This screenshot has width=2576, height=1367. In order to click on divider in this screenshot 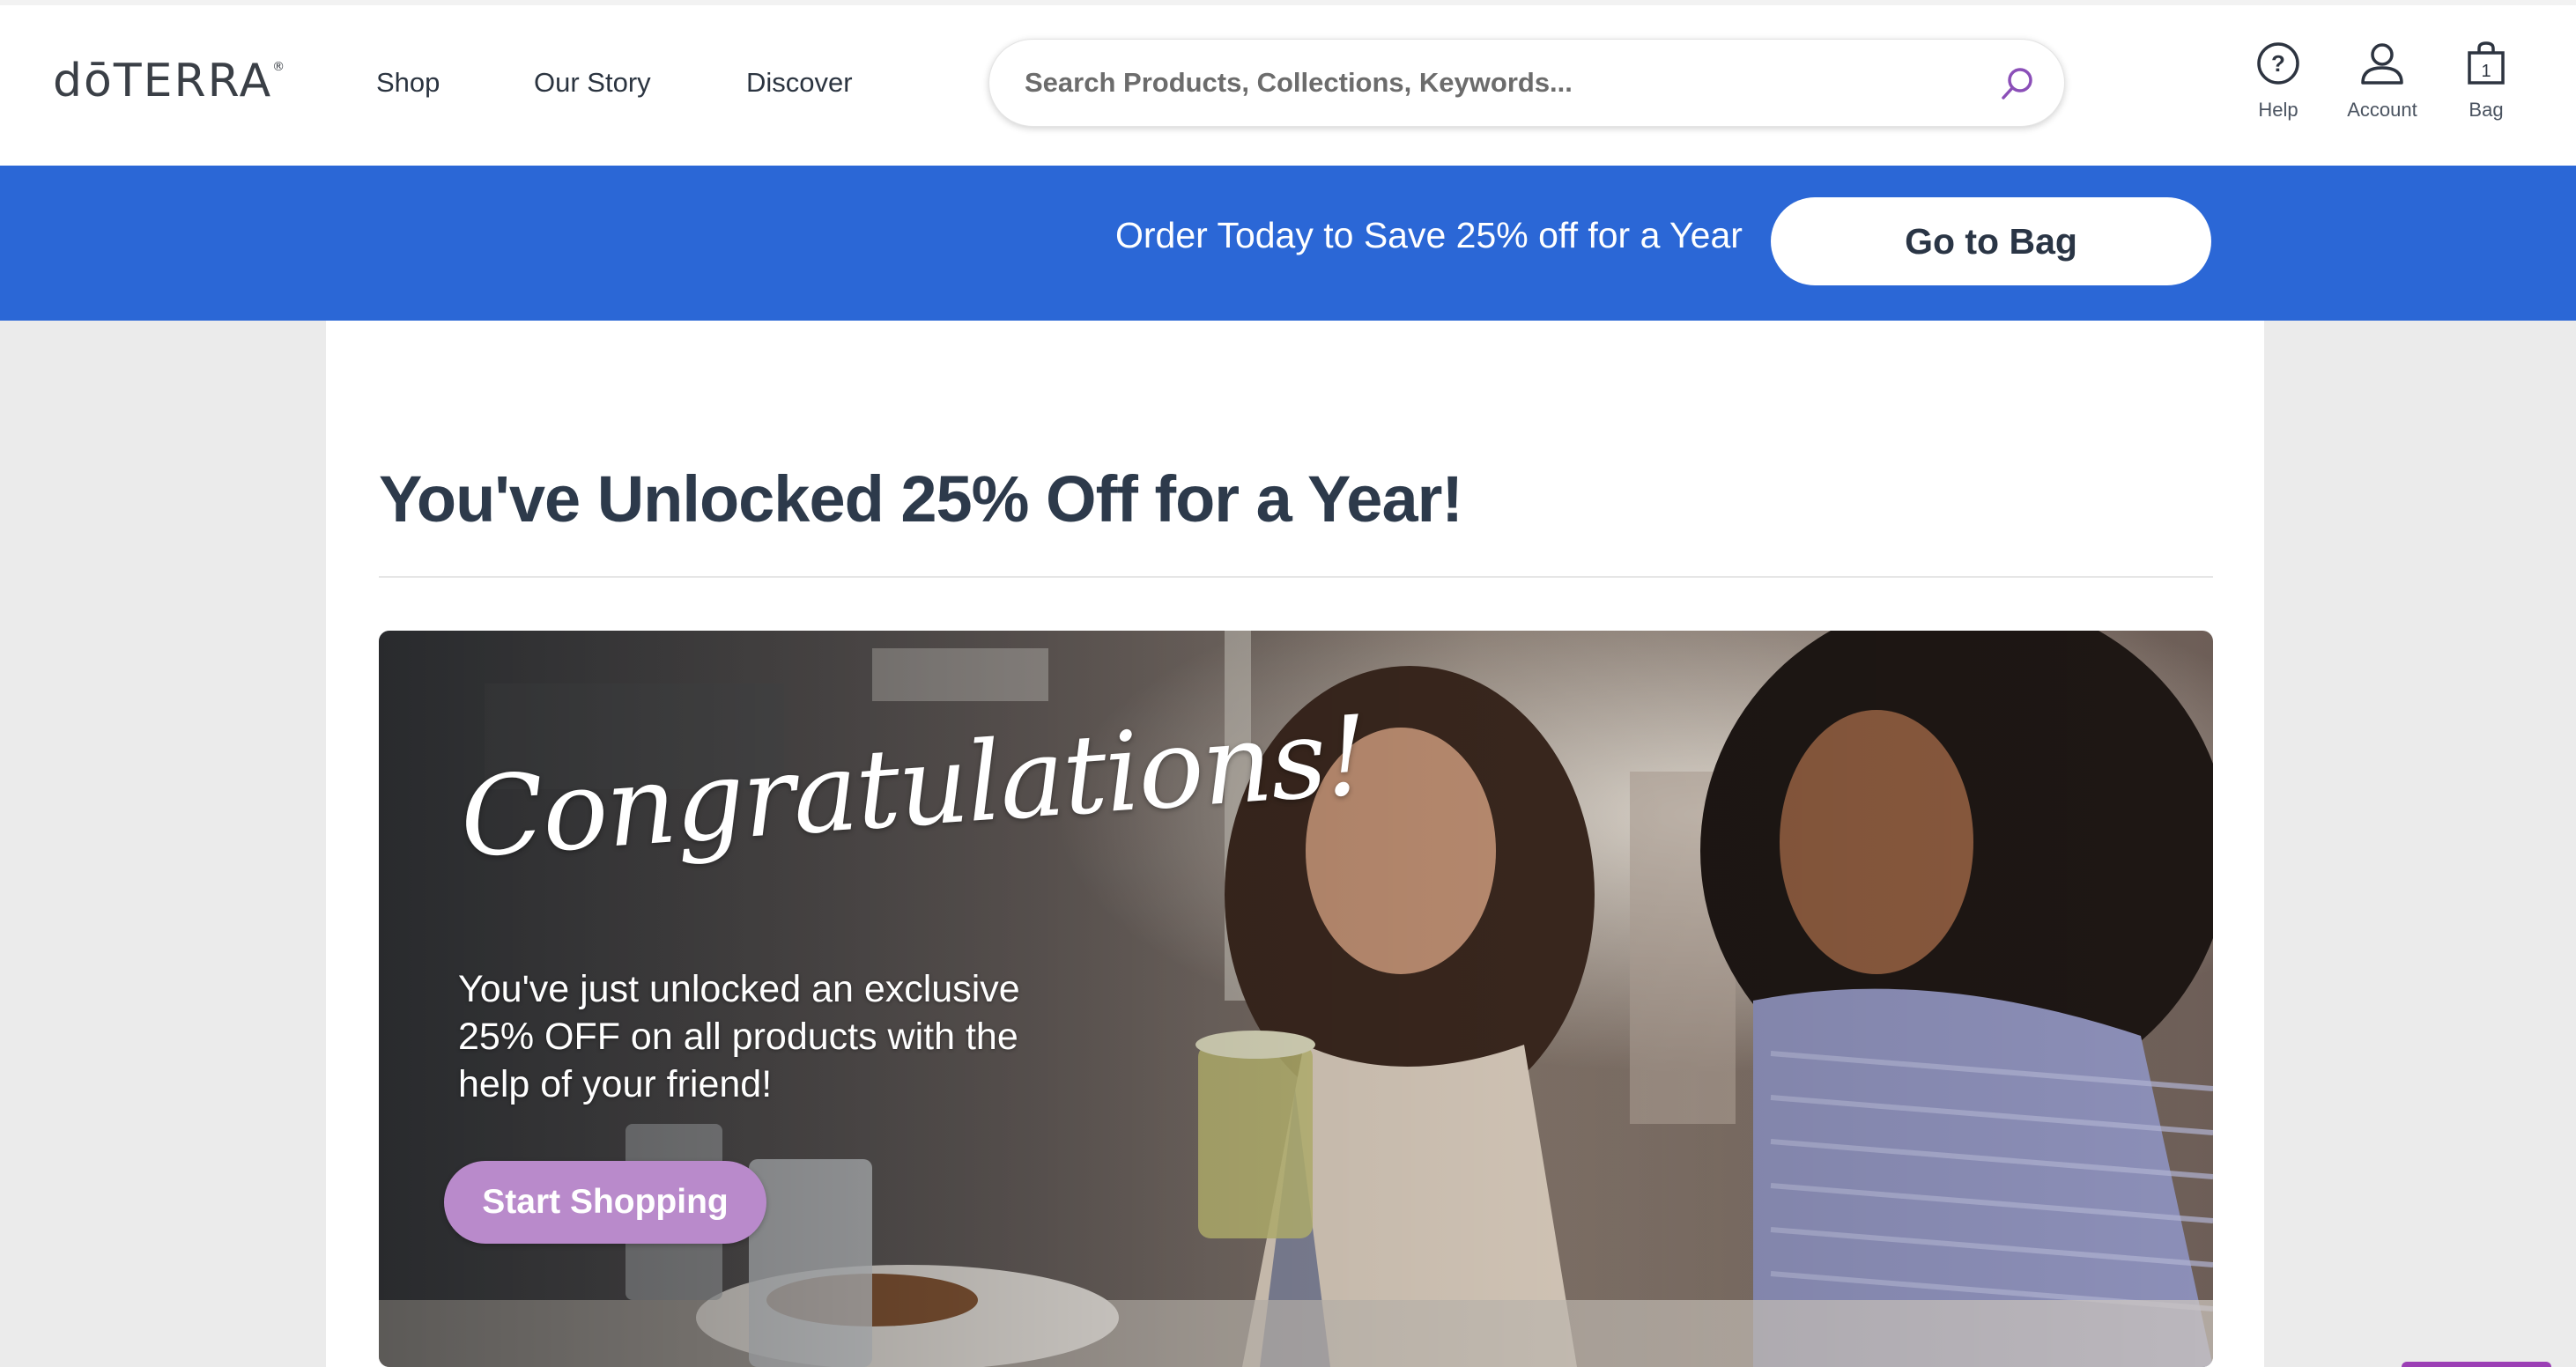, I will do `click(1296, 577)`.